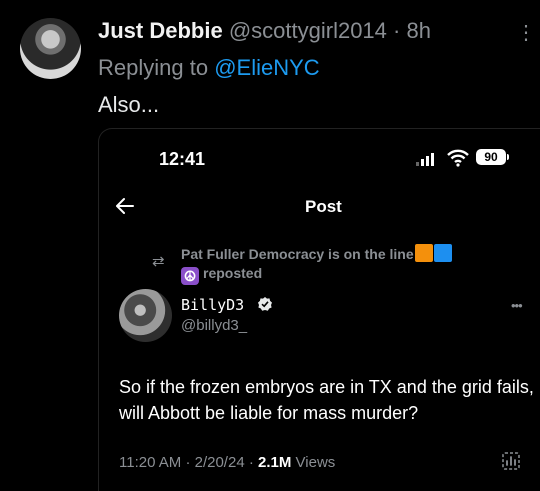 The width and height of the screenshot is (540, 491). What do you see at coordinates (212, 305) in the screenshot?
I see `author-name: BillyD3` at bounding box center [212, 305].